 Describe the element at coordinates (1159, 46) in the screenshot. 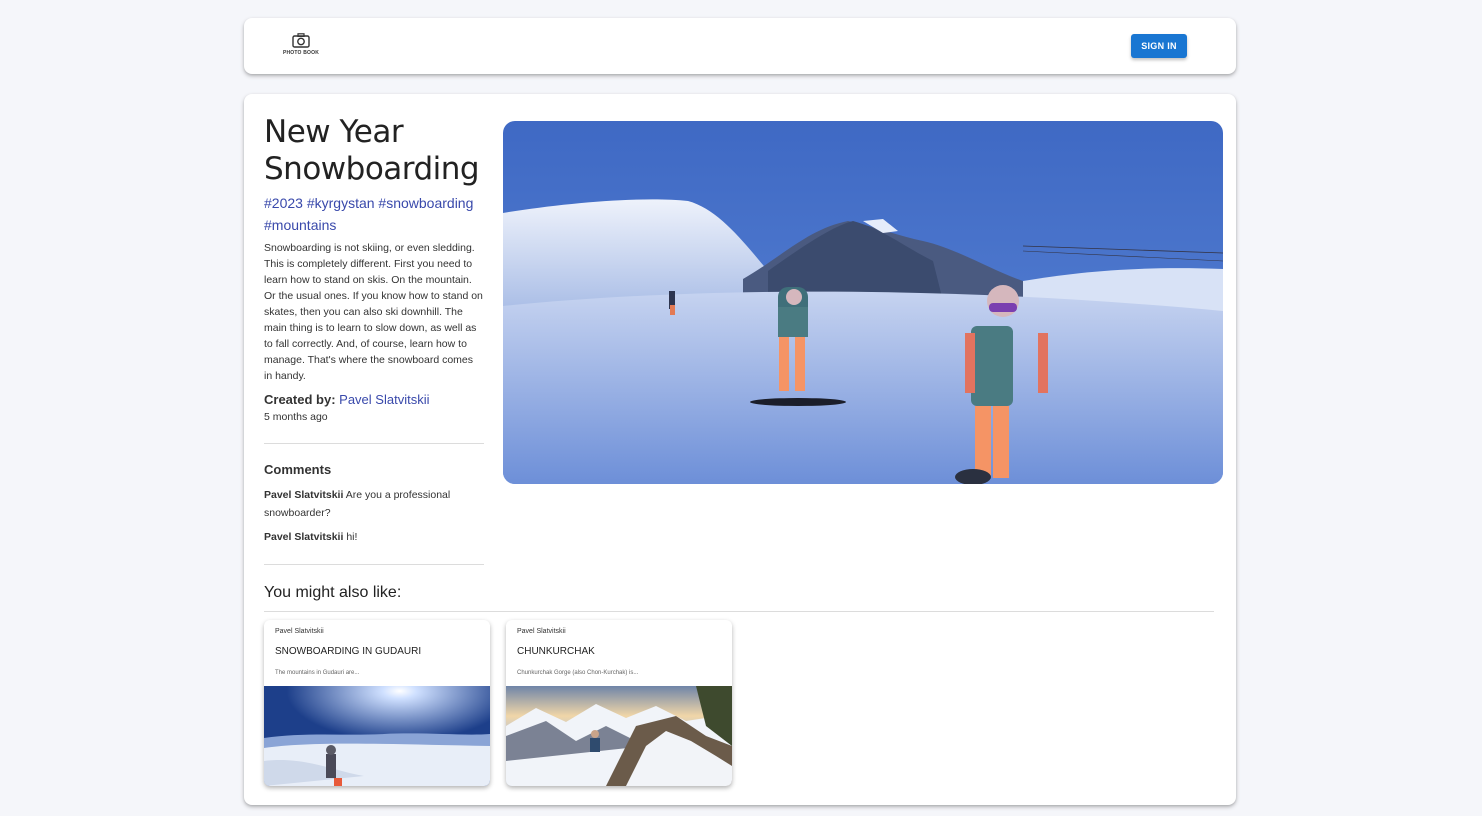

I see `sign-in-button: SIGN IN` at that location.